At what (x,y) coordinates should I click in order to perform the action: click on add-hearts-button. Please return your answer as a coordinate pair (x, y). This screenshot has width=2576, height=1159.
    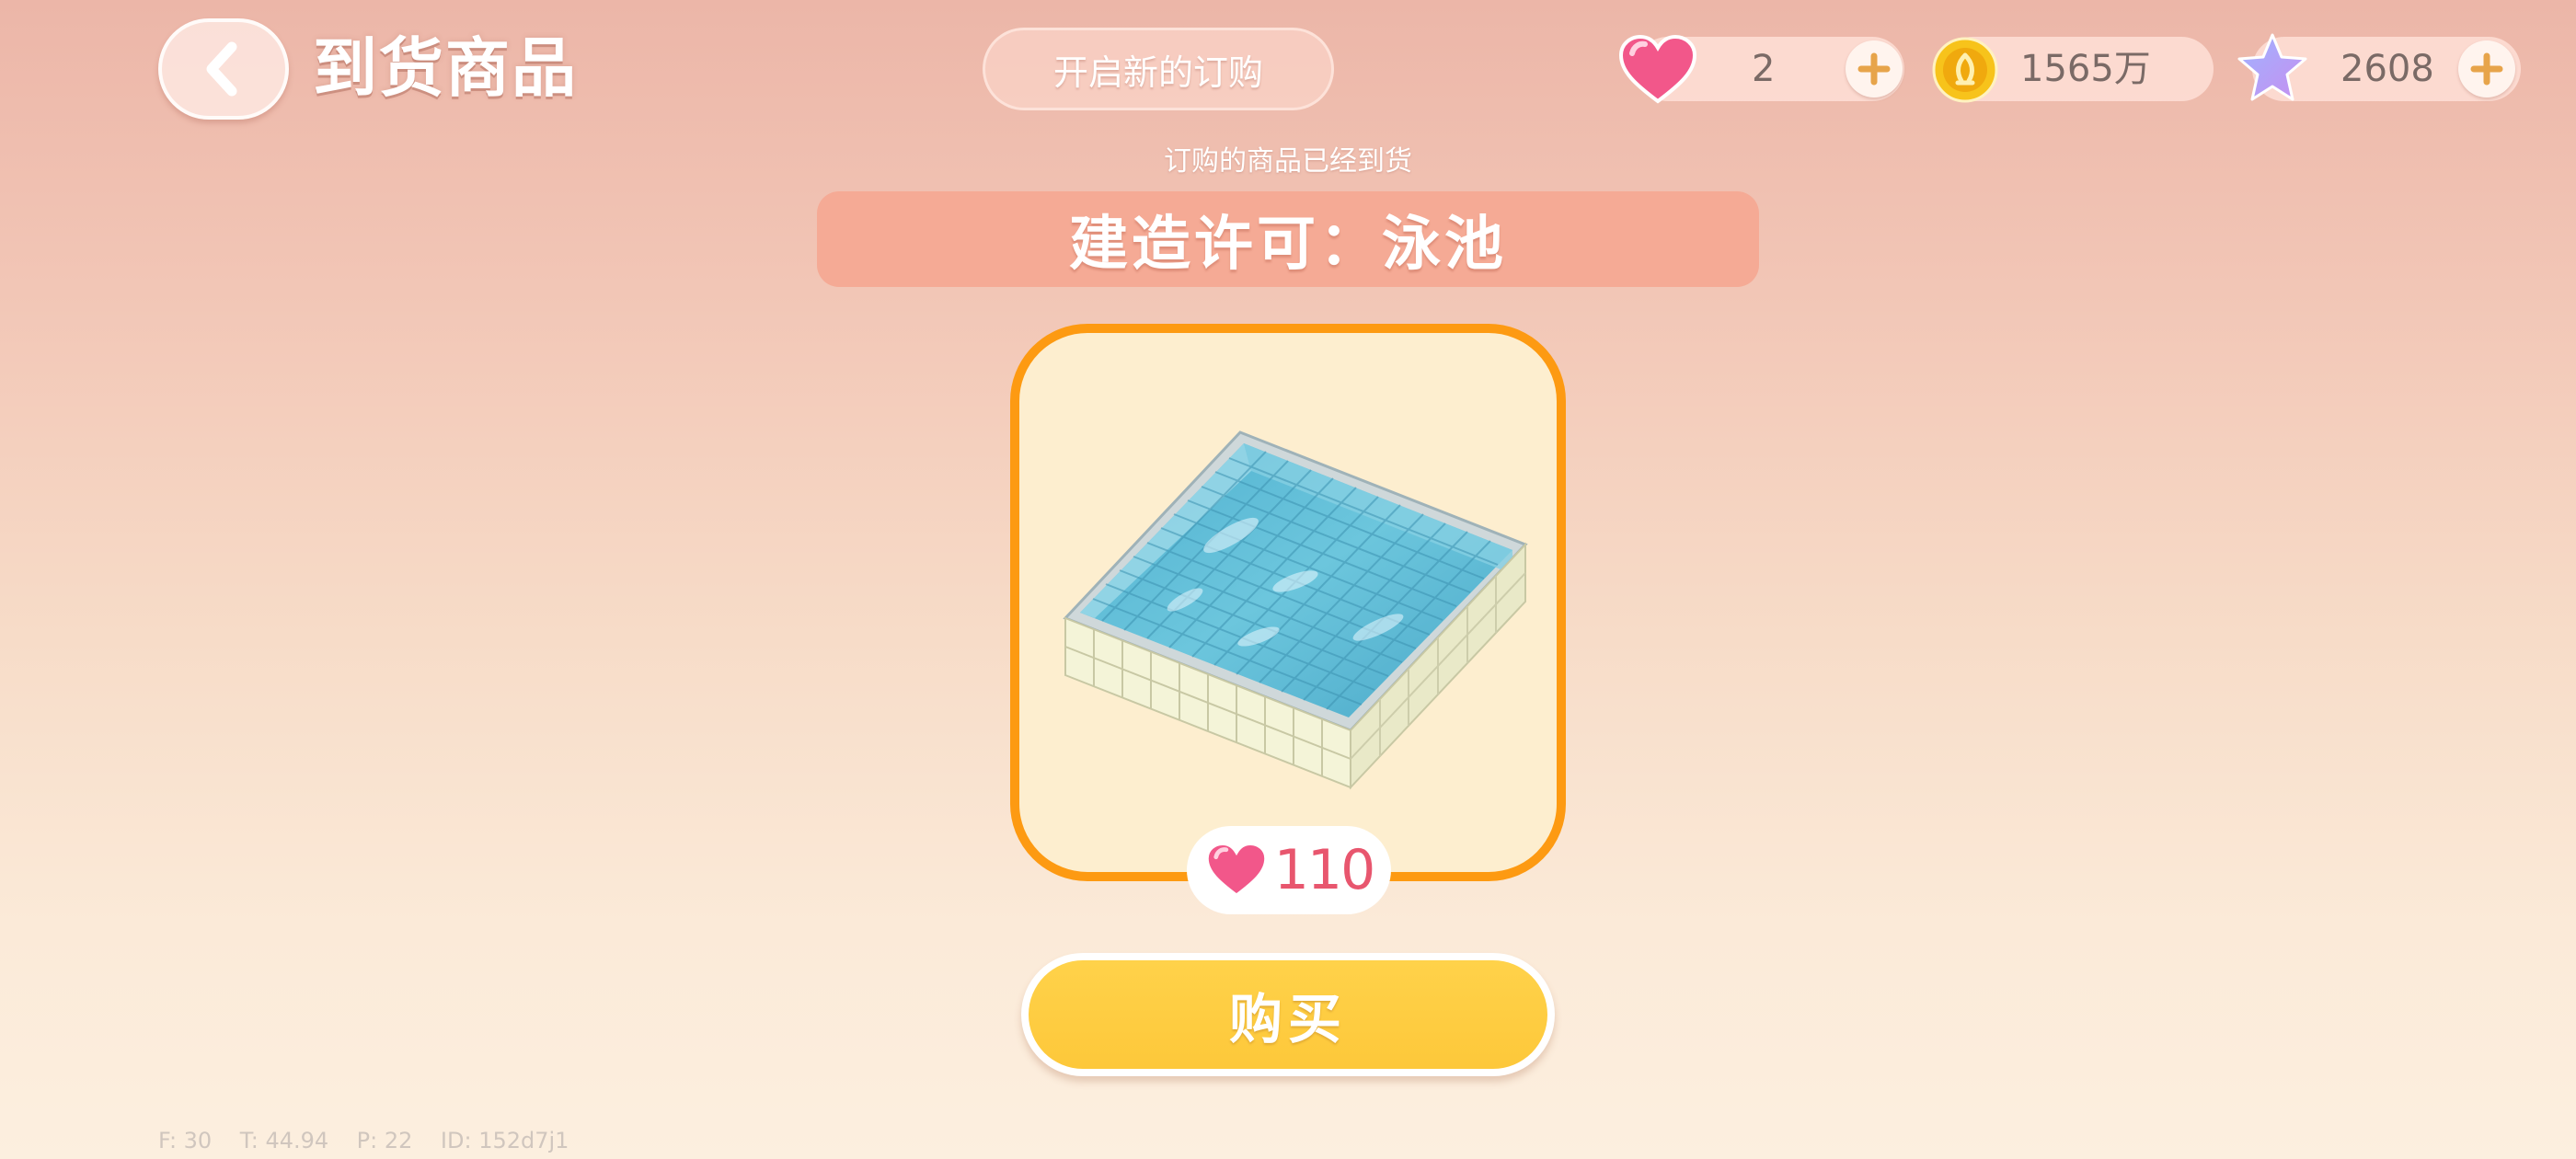
    Looking at the image, I should click on (1874, 69).